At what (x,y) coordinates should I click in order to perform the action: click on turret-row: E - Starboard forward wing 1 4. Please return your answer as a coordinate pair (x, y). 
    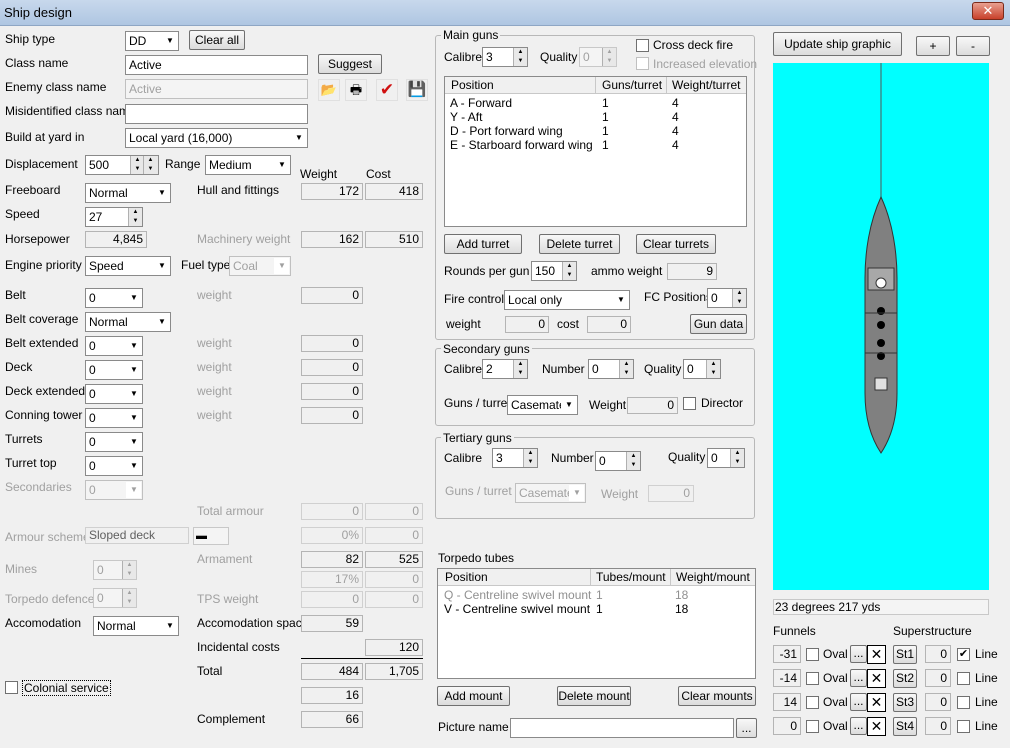
    Looking at the image, I should click on (595, 145).